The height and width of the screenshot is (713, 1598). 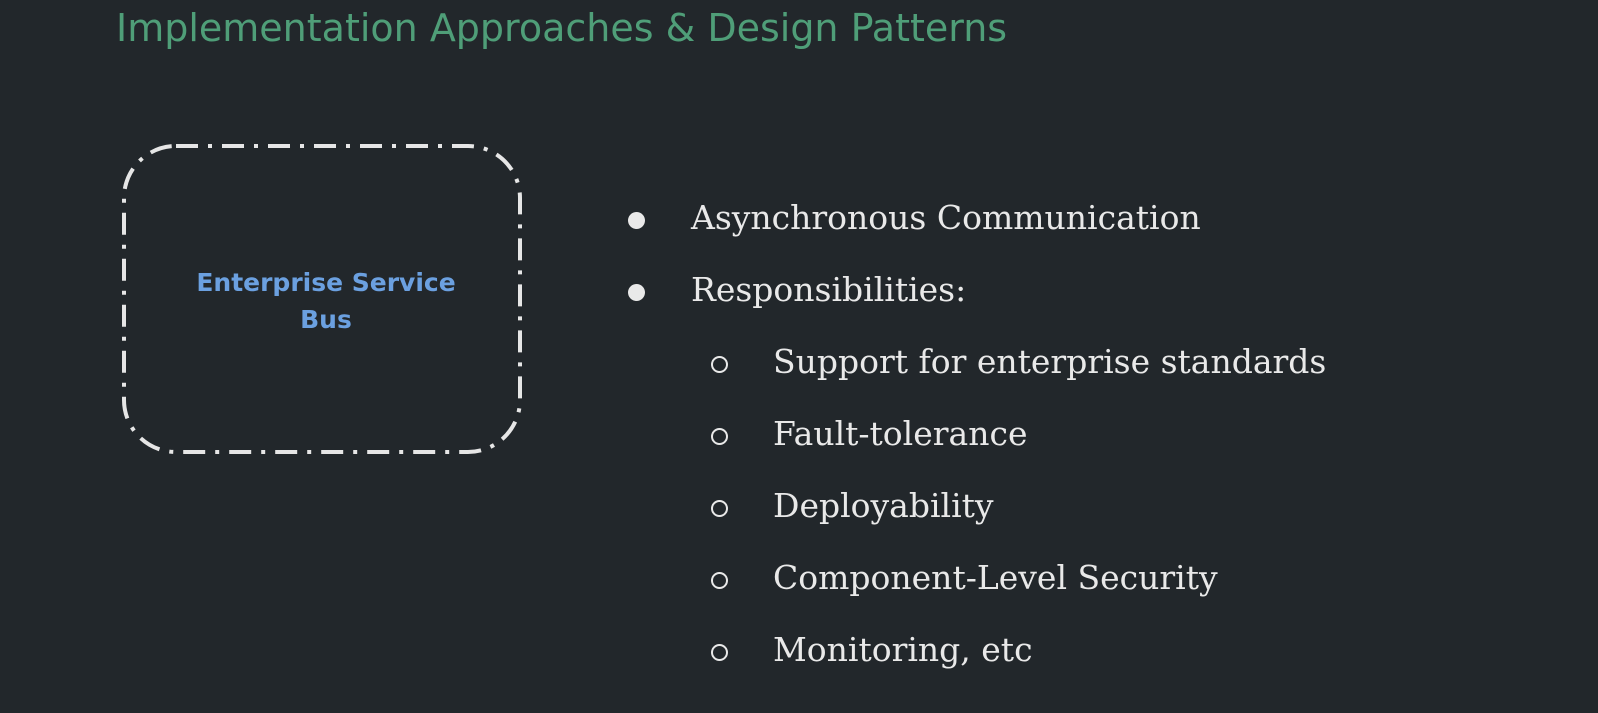 What do you see at coordinates (903, 649) in the screenshot?
I see `sub-bullet-item: Monitoring, etc` at bounding box center [903, 649].